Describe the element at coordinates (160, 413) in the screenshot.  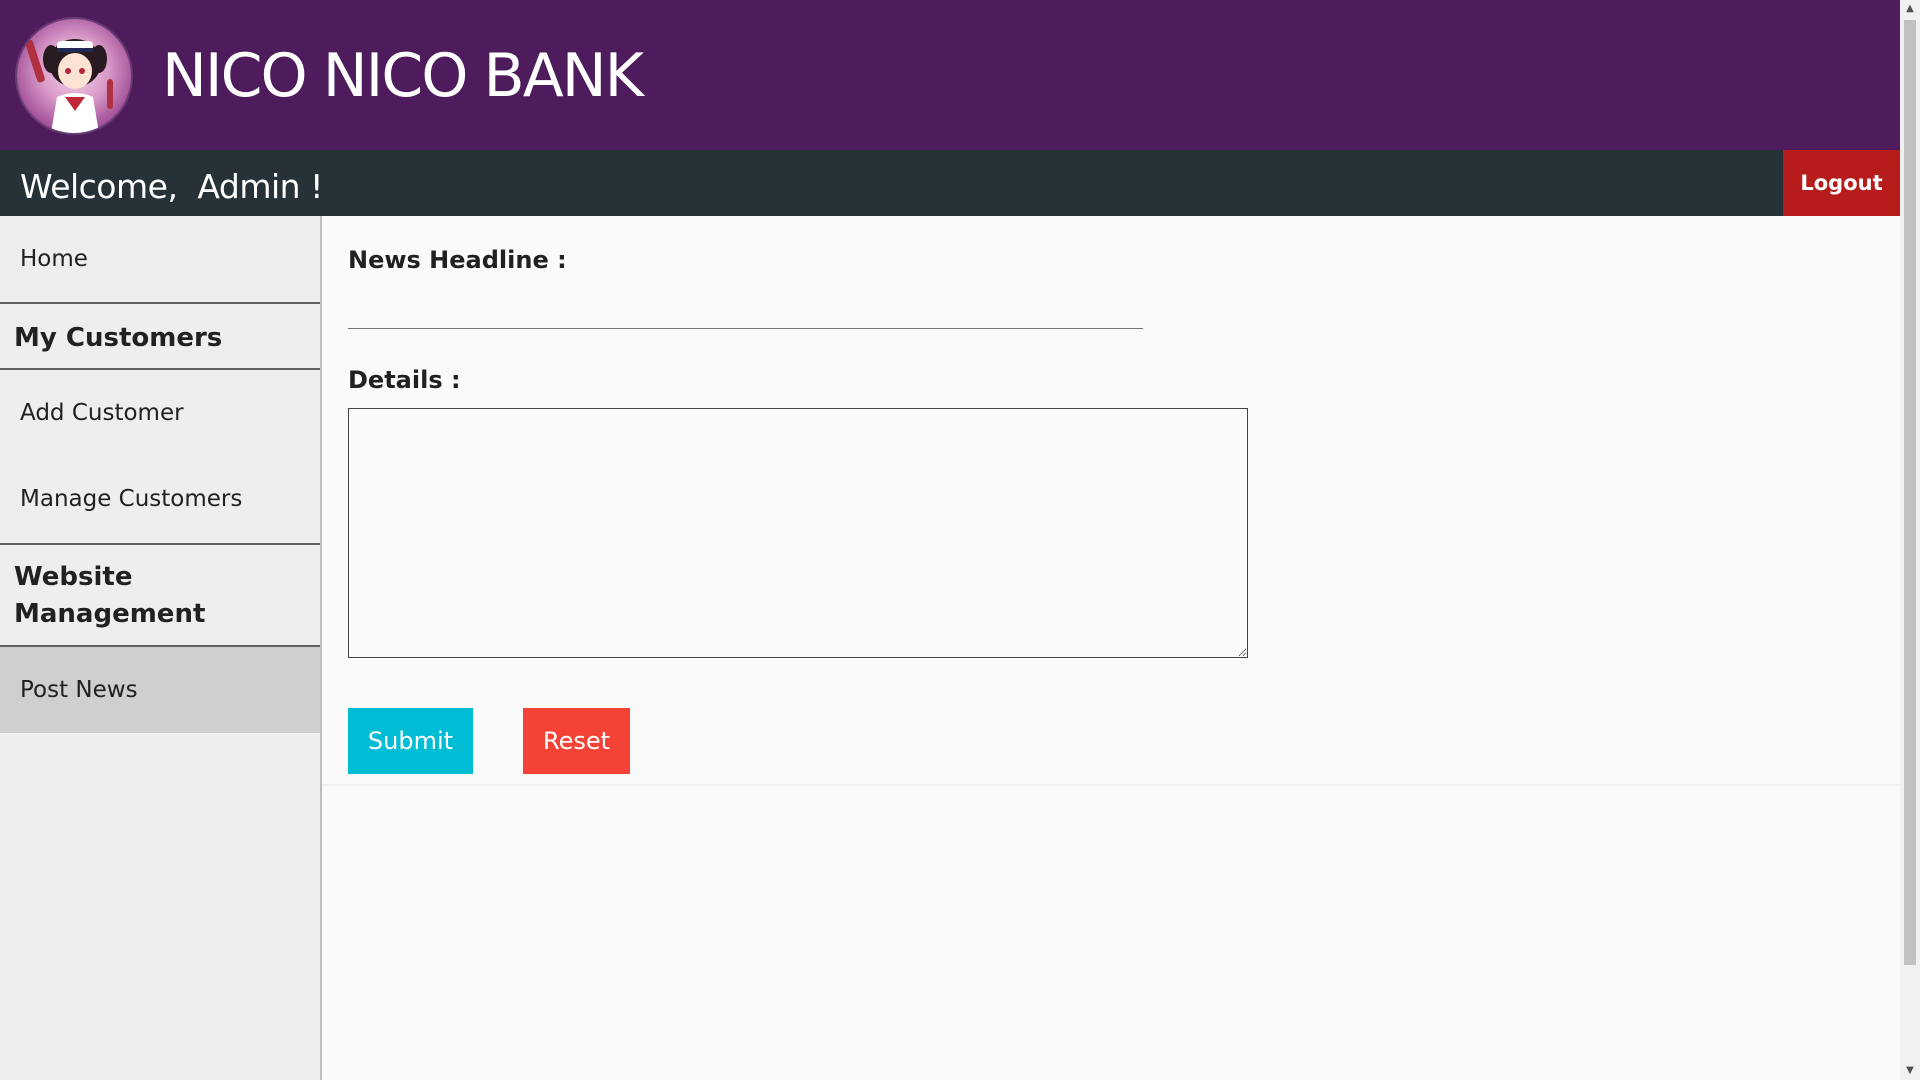
I see `sidebar-item-add-customer: Add Customer` at that location.